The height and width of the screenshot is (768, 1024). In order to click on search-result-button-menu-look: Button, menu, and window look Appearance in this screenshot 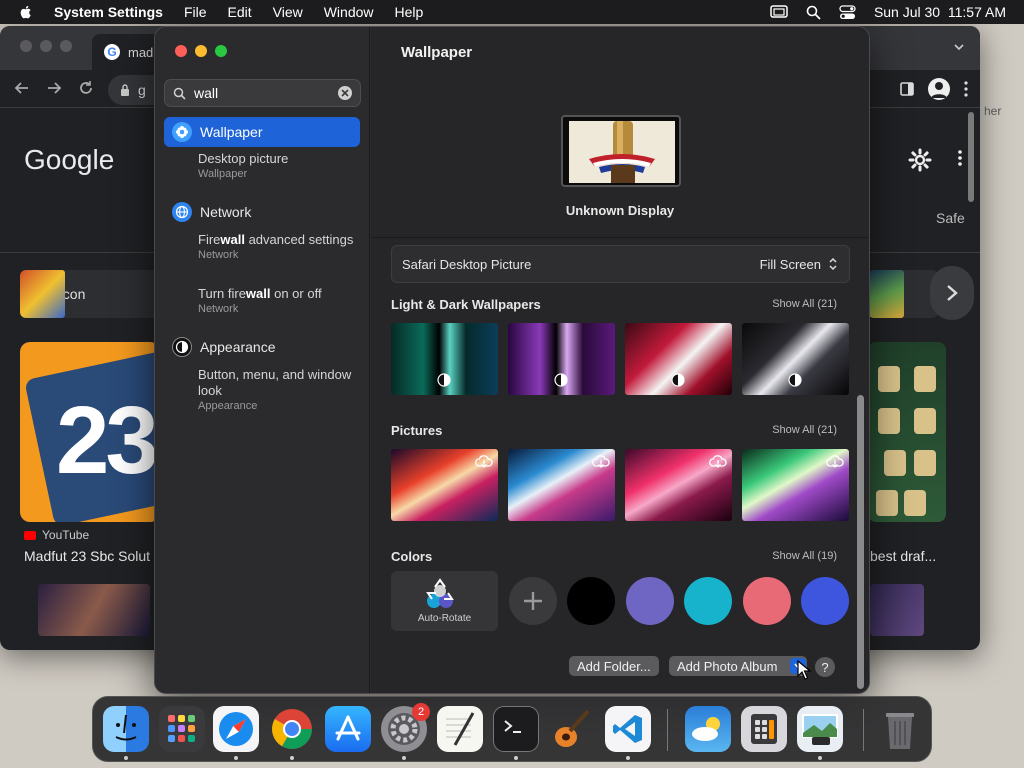, I will do `click(278, 390)`.